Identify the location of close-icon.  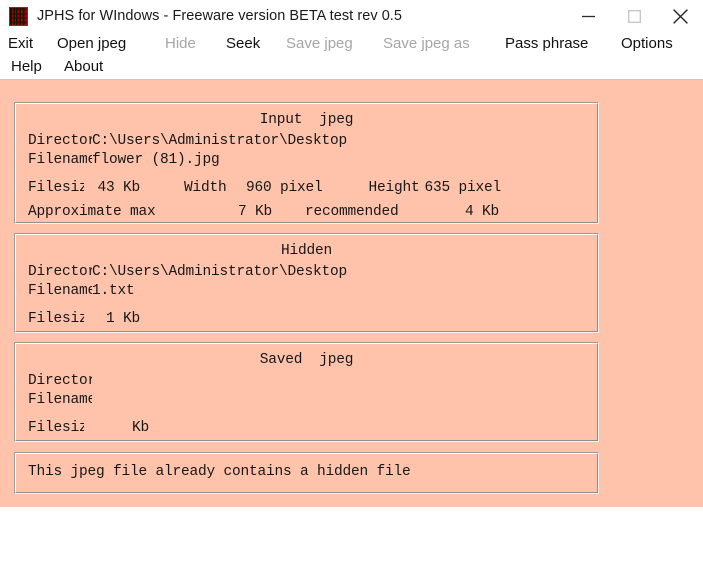
(680, 16).